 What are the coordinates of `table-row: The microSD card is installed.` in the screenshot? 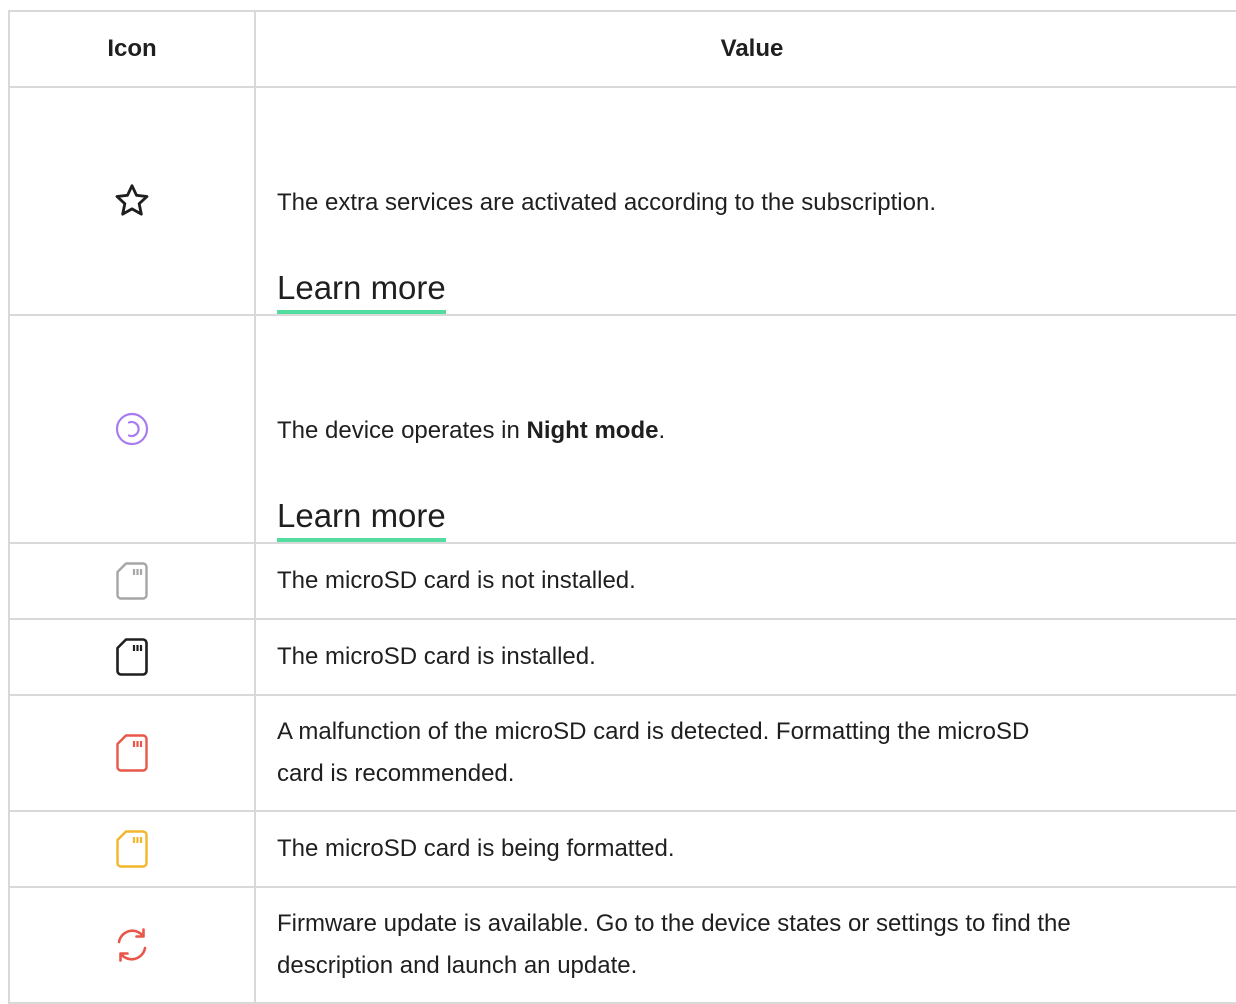 It's located at (622, 657).